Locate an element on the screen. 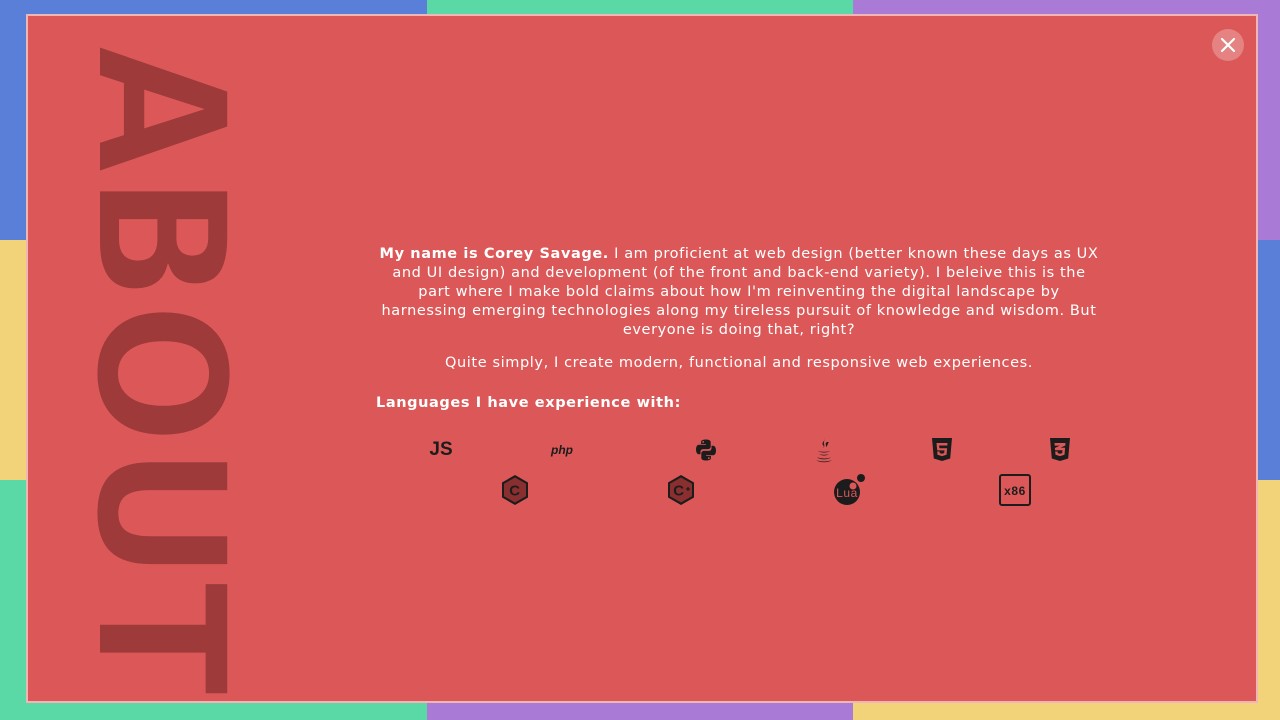  c-icon: C is located at coordinates (515, 490).